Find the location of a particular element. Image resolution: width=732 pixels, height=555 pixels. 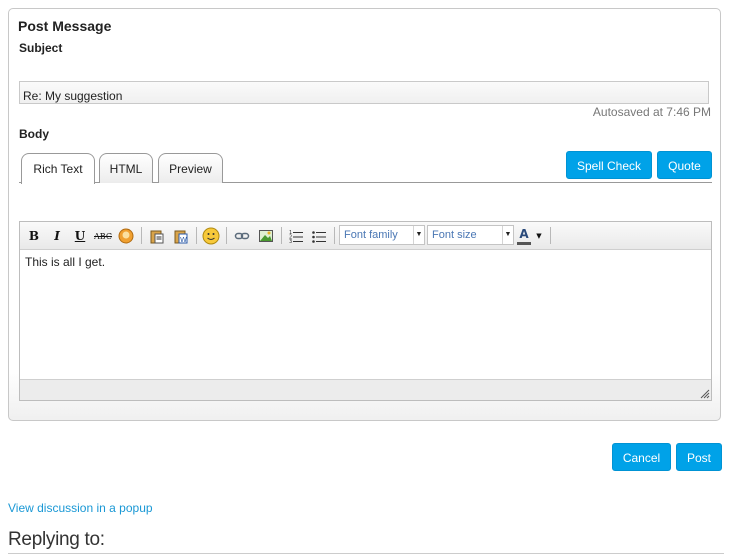

post-button: Post is located at coordinates (699, 457).